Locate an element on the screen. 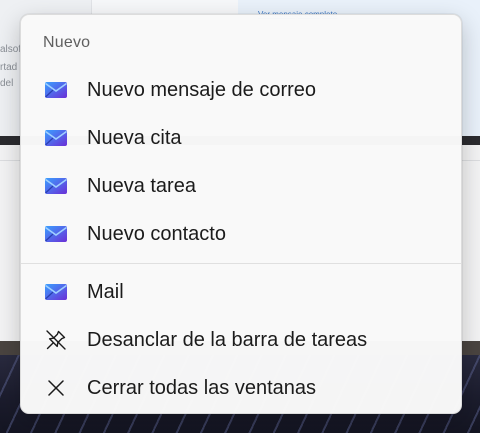 The image size is (480, 433). background-sidebar-text: del is located at coordinates (7, 83).